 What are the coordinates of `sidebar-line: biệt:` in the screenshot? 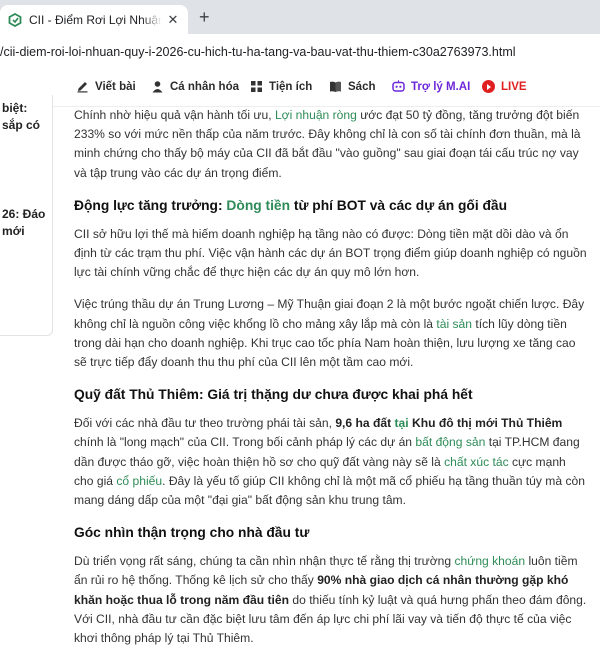 It's located at (14, 108).